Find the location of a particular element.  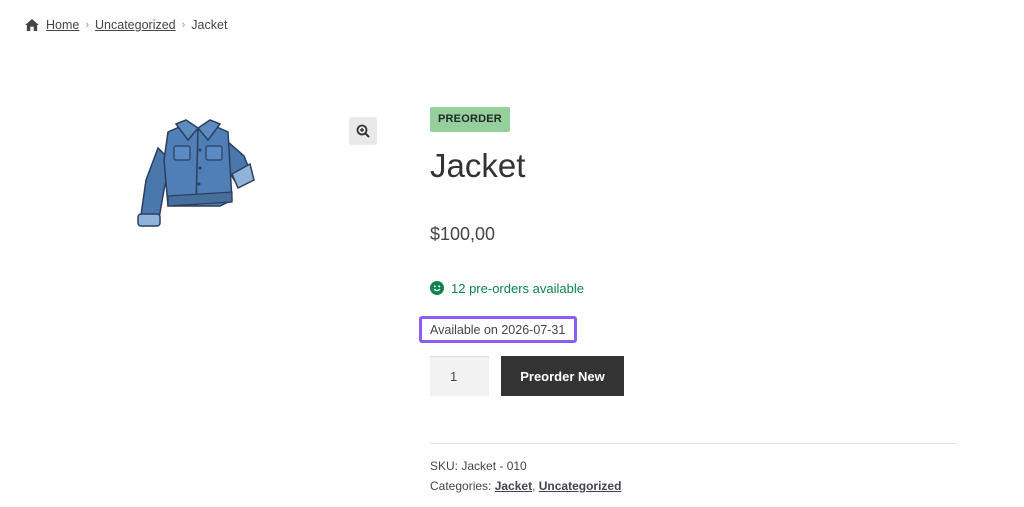

divider is located at coordinates (693, 443).